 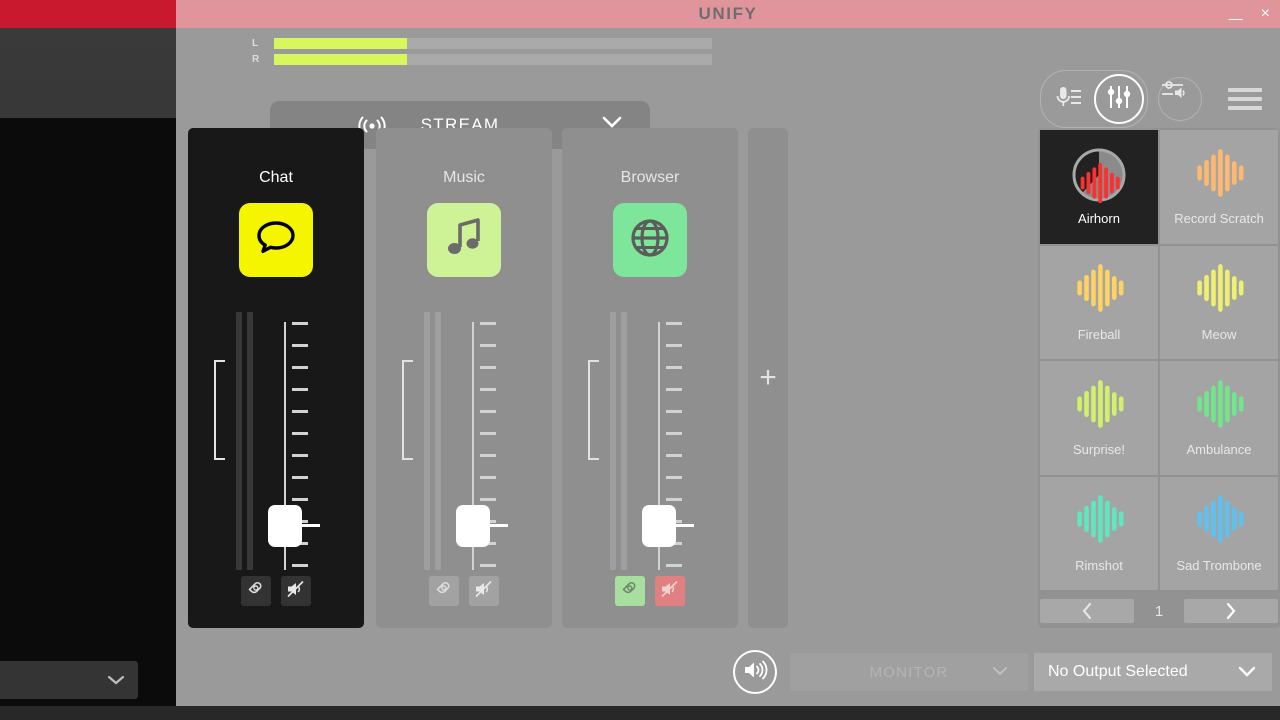 I want to click on plus-icon: +, so click(x=768, y=377).